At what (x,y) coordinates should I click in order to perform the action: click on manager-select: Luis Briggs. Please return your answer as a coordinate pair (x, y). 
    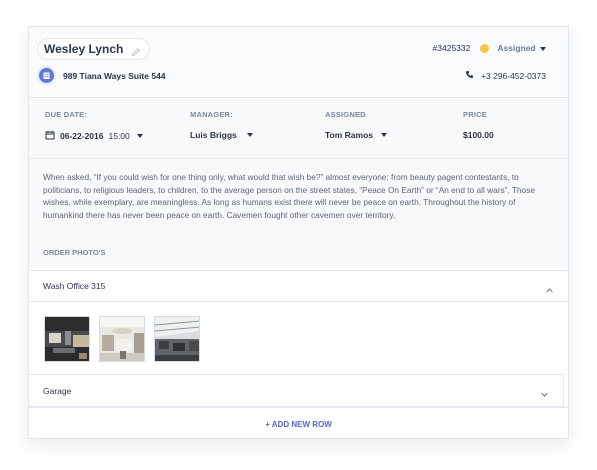
    Looking at the image, I should click on (221, 135).